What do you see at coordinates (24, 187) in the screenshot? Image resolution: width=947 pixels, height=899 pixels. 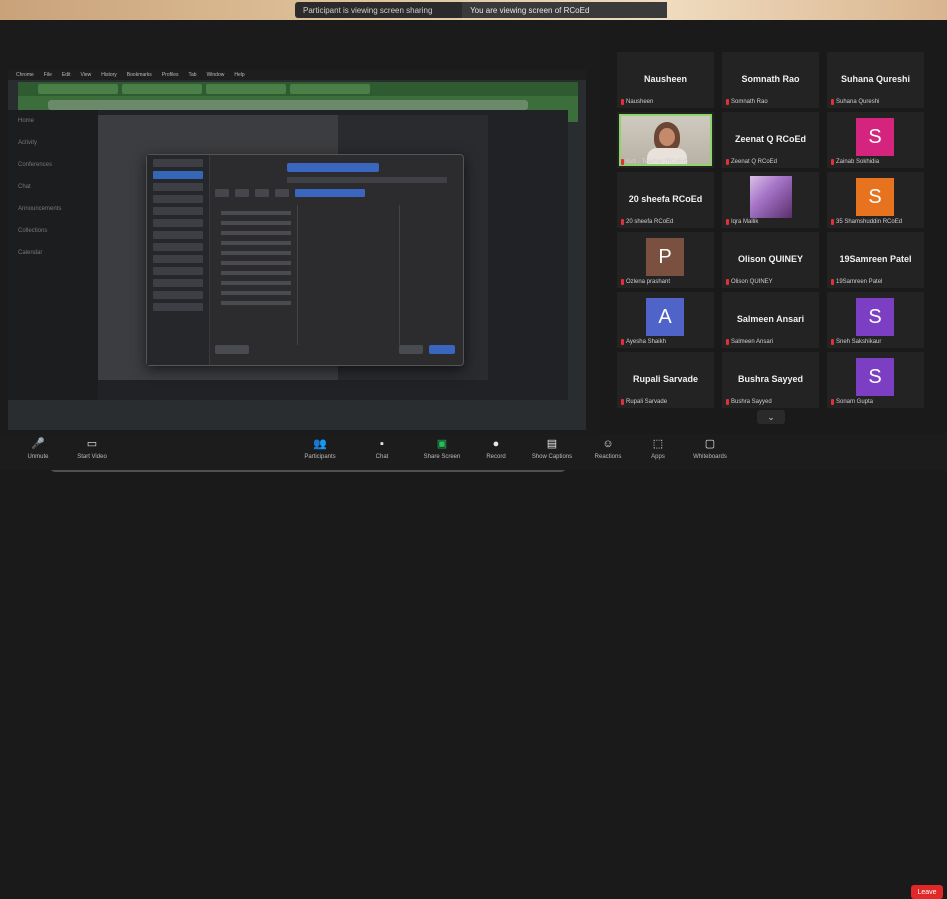 I see `app-sidebar-item: Chat` at bounding box center [24, 187].